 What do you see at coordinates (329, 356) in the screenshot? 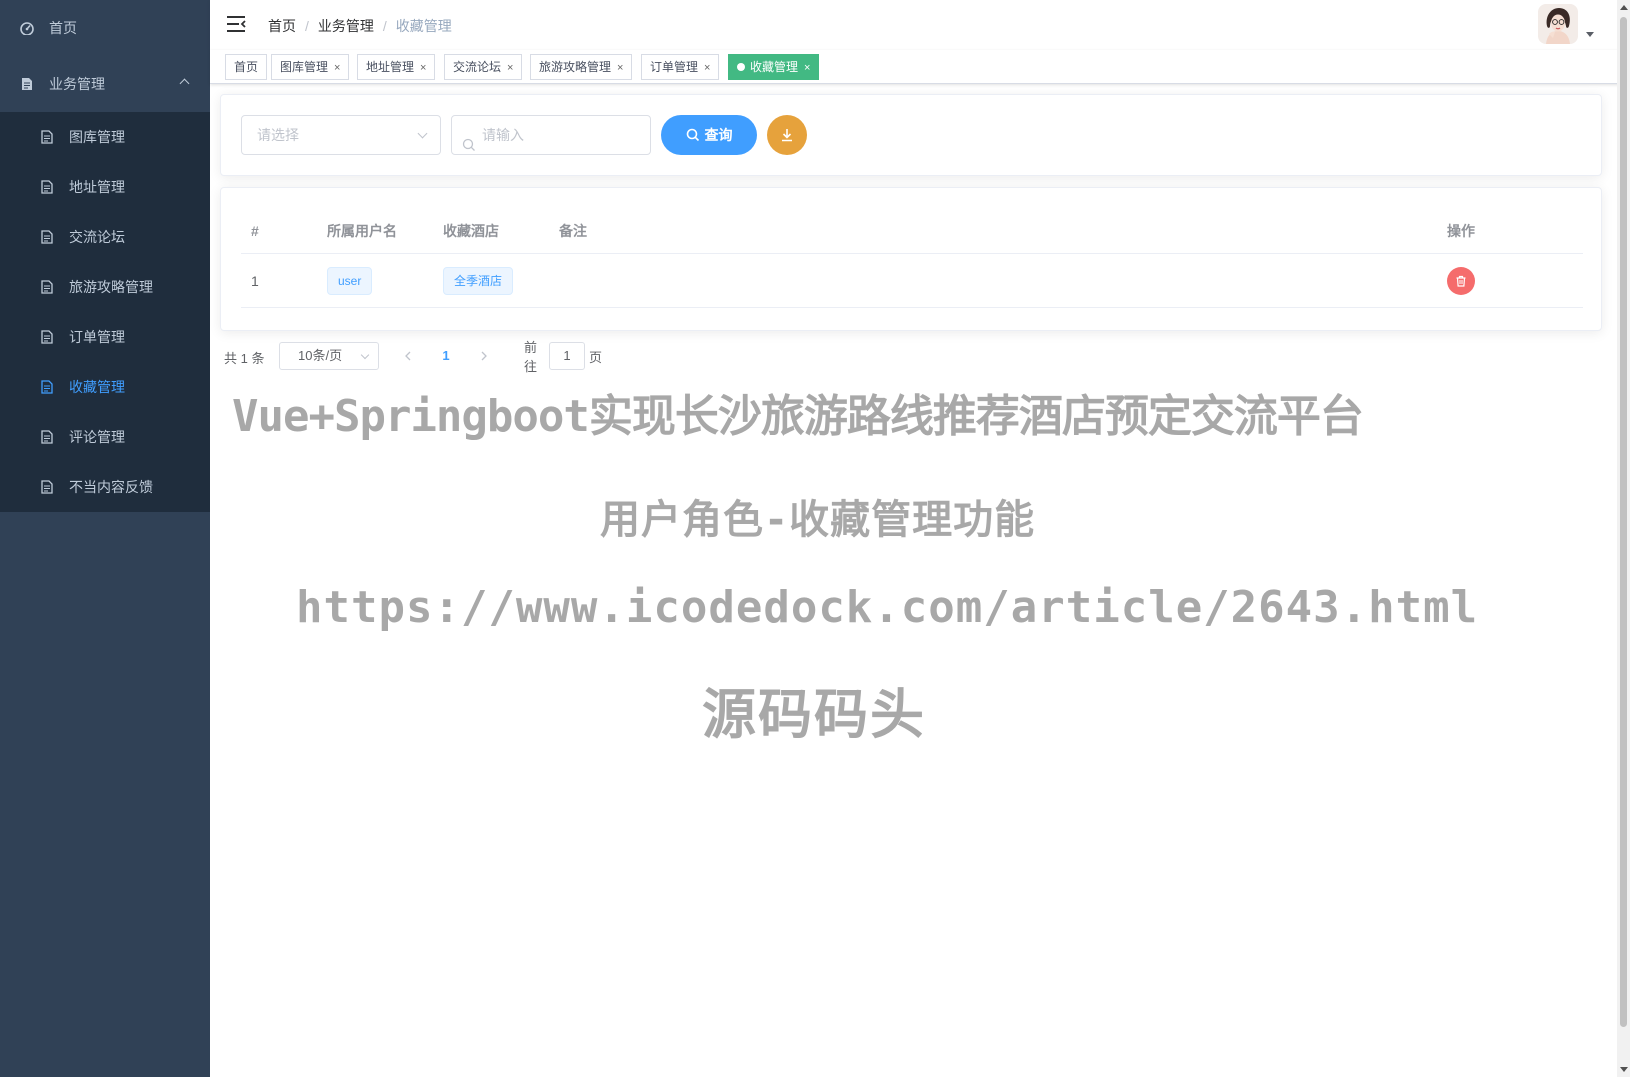
I see `page-size-select: 10条/页` at bounding box center [329, 356].